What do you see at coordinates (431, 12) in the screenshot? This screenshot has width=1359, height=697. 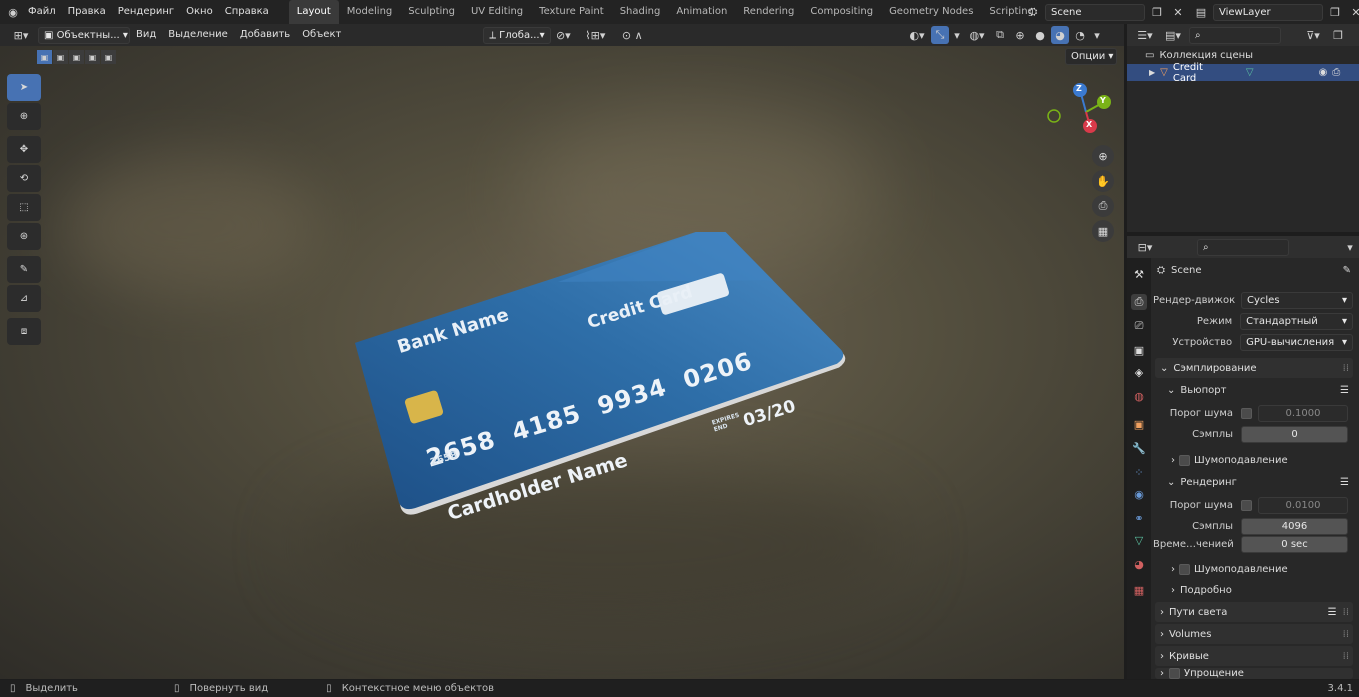 I see `tab-sculpting: Sculpting` at bounding box center [431, 12].